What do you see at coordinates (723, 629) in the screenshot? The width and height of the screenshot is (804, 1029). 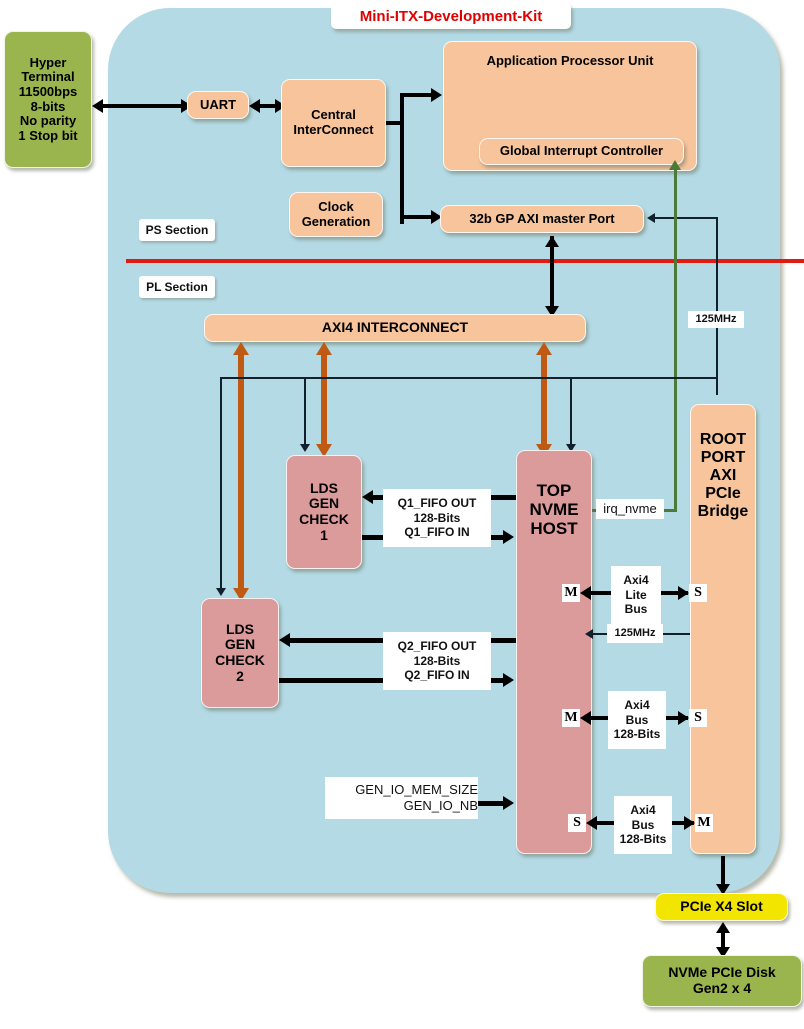 I see `root-port-pcie-bridge-block: ROOT PORT AXI PCIe Bridge` at bounding box center [723, 629].